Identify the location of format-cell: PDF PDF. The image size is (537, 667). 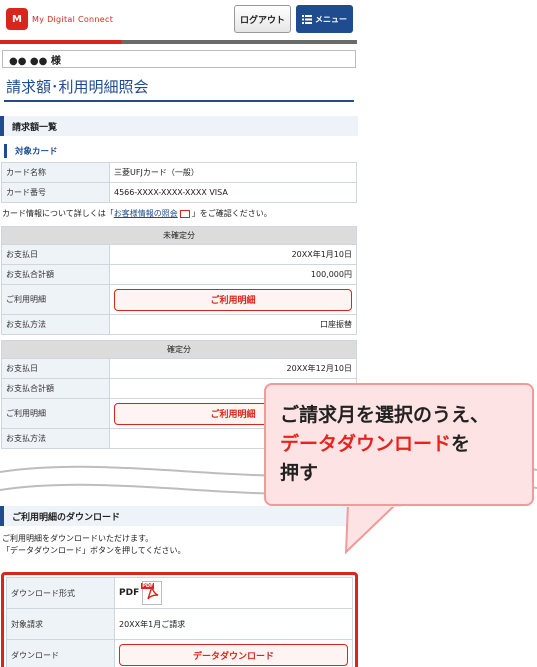
(233, 593).